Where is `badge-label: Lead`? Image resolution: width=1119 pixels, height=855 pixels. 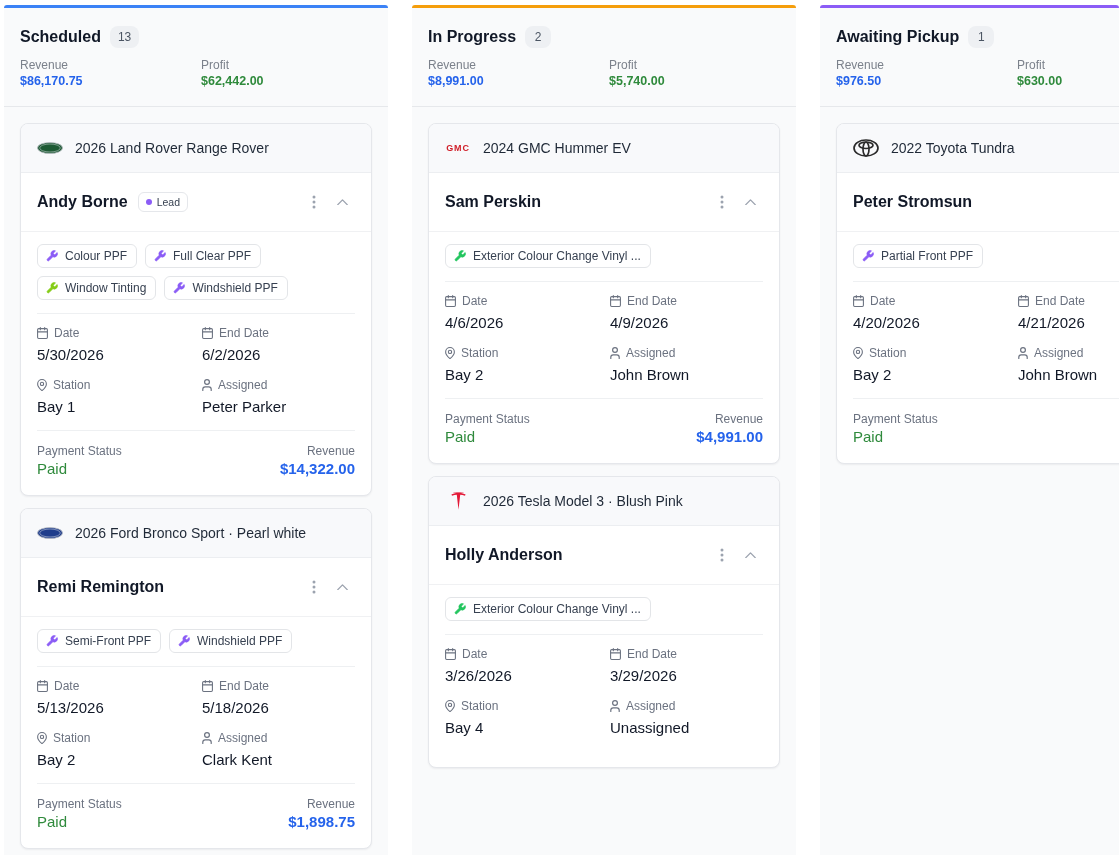
badge-label: Lead is located at coordinates (168, 202).